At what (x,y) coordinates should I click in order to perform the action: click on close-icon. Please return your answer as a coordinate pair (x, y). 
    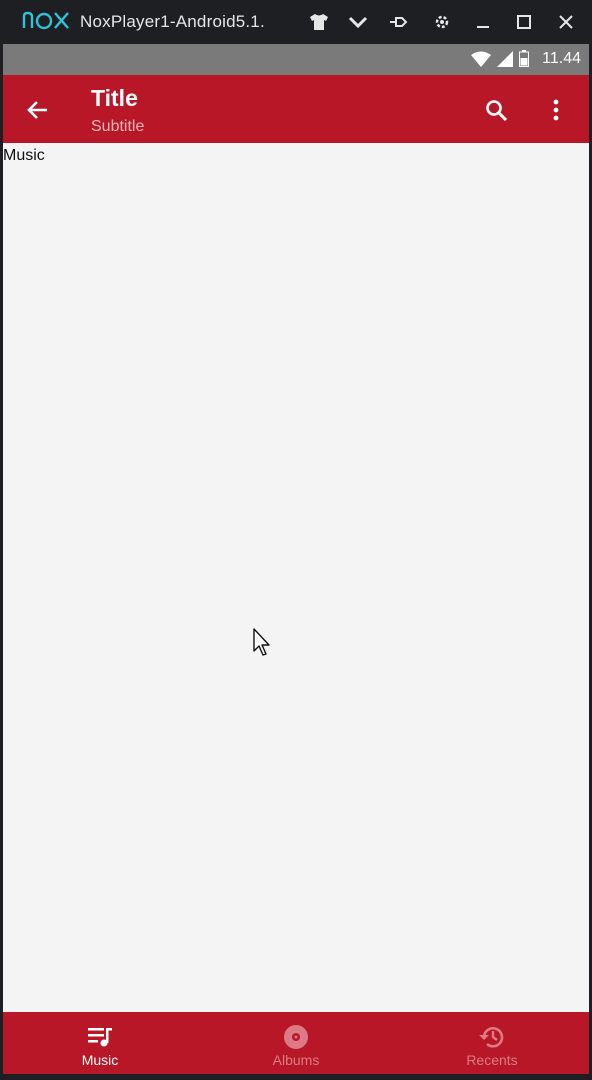
    Looking at the image, I should click on (566, 22).